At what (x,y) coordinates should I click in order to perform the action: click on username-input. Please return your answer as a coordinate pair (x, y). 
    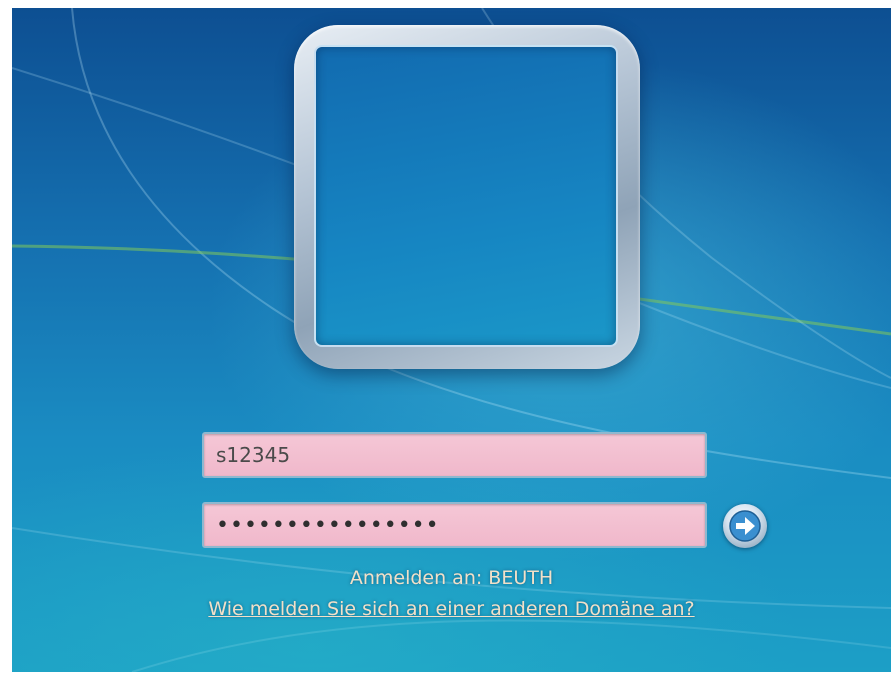
    Looking at the image, I should click on (454, 455).